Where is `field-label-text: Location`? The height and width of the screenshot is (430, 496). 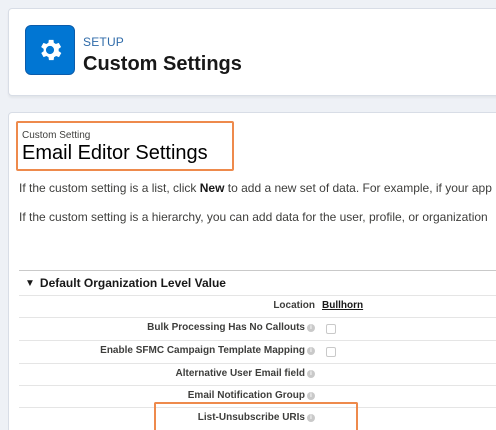 field-label-text: Location is located at coordinates (294, 305).